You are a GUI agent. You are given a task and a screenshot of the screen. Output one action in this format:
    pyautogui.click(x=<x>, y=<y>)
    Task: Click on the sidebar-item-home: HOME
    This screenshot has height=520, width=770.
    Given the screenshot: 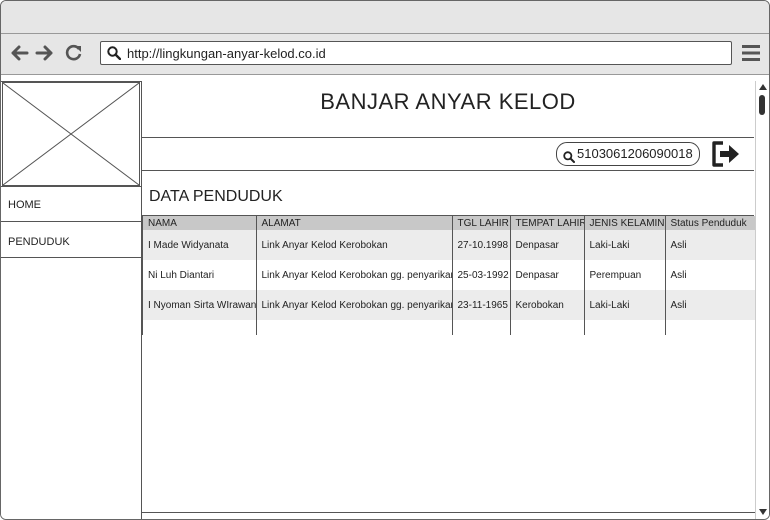 What is the action you would take?
    pyautogui.click(x=71, y=204)
    